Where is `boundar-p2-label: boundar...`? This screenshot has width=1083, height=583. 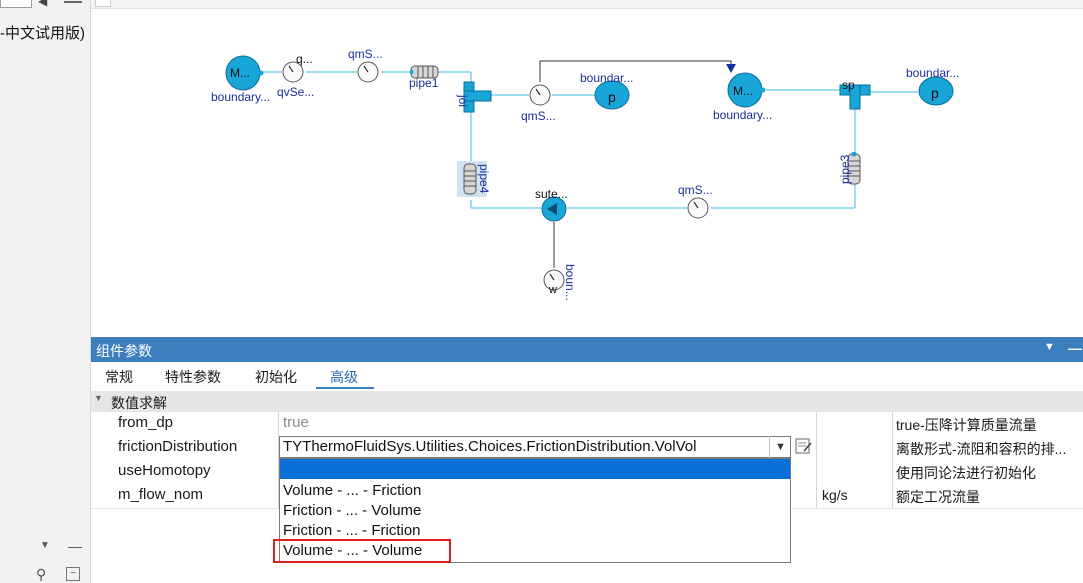 boundar-p2-label: boundar... is located at coordinates (933, 73).